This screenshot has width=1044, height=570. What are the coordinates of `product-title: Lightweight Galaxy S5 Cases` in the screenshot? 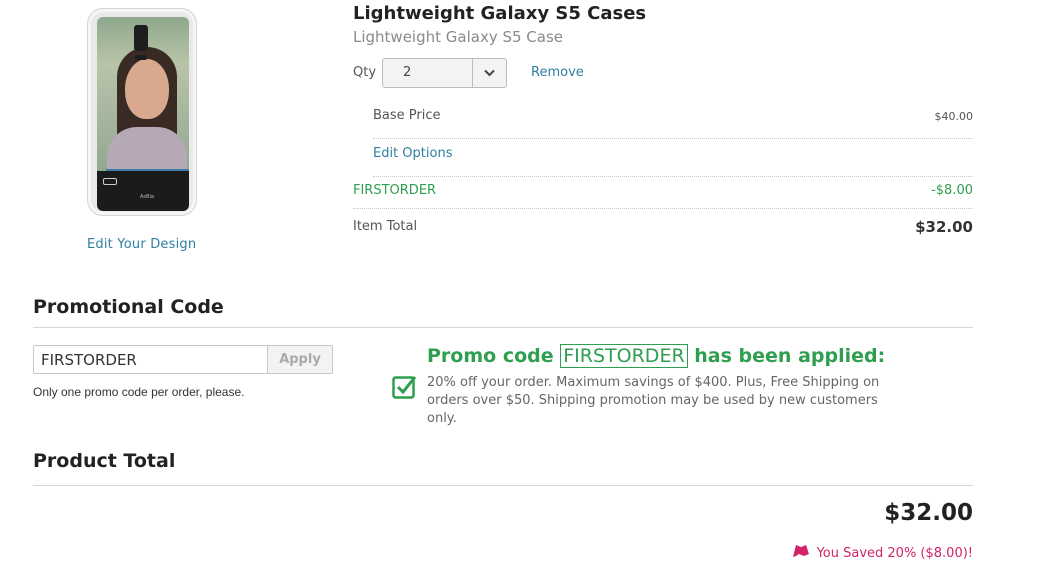 It's located at (500, 13).